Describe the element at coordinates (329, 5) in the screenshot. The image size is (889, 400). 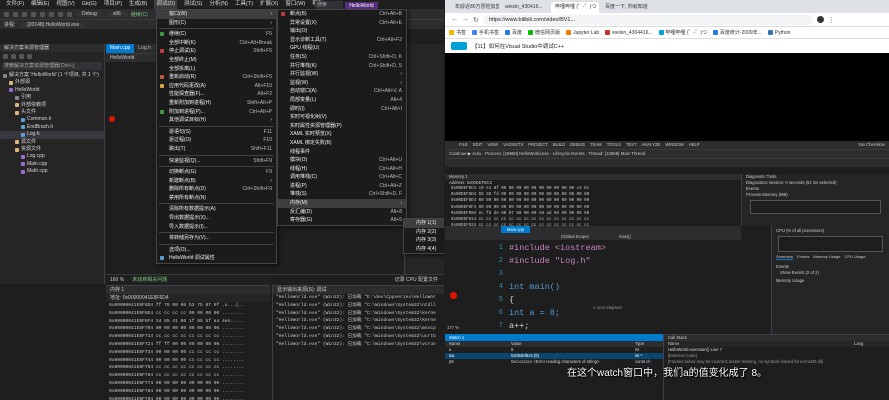
I see `search-box: 搜索` at that location.